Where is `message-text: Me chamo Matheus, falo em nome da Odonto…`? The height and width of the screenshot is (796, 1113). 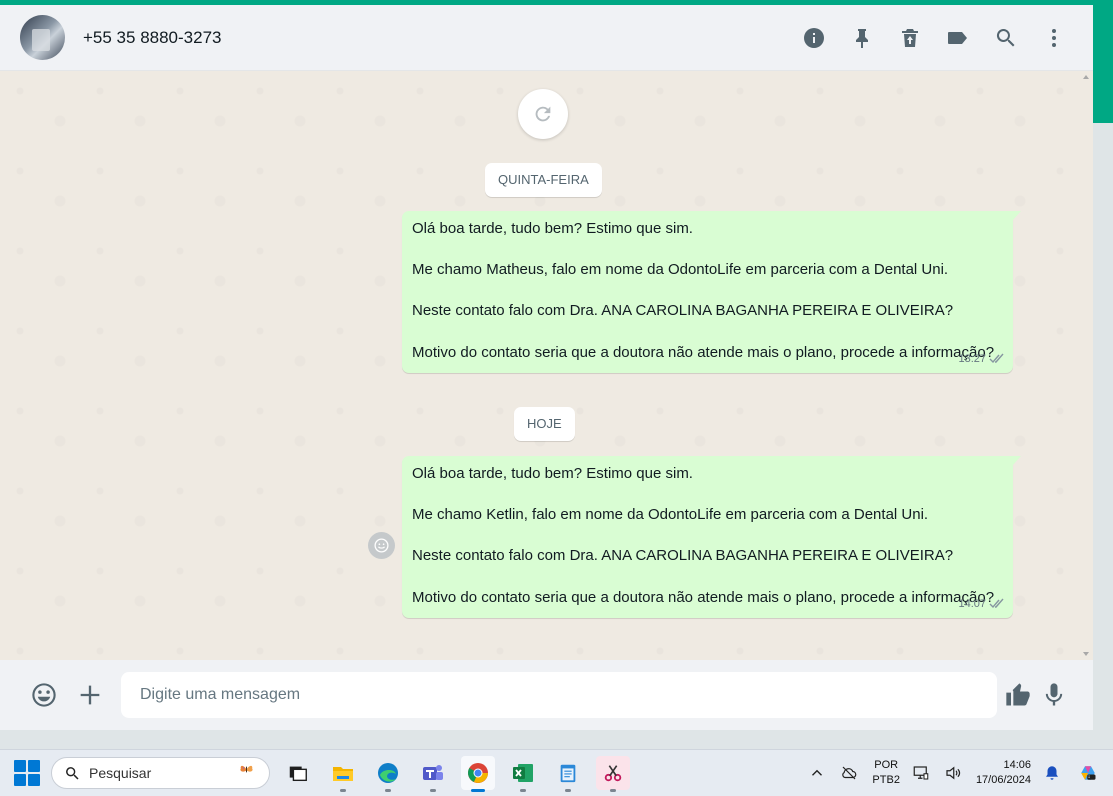
message-text: Me chamo Matheus, falo em nome da Odonto… is located at coordinates (680, 270).